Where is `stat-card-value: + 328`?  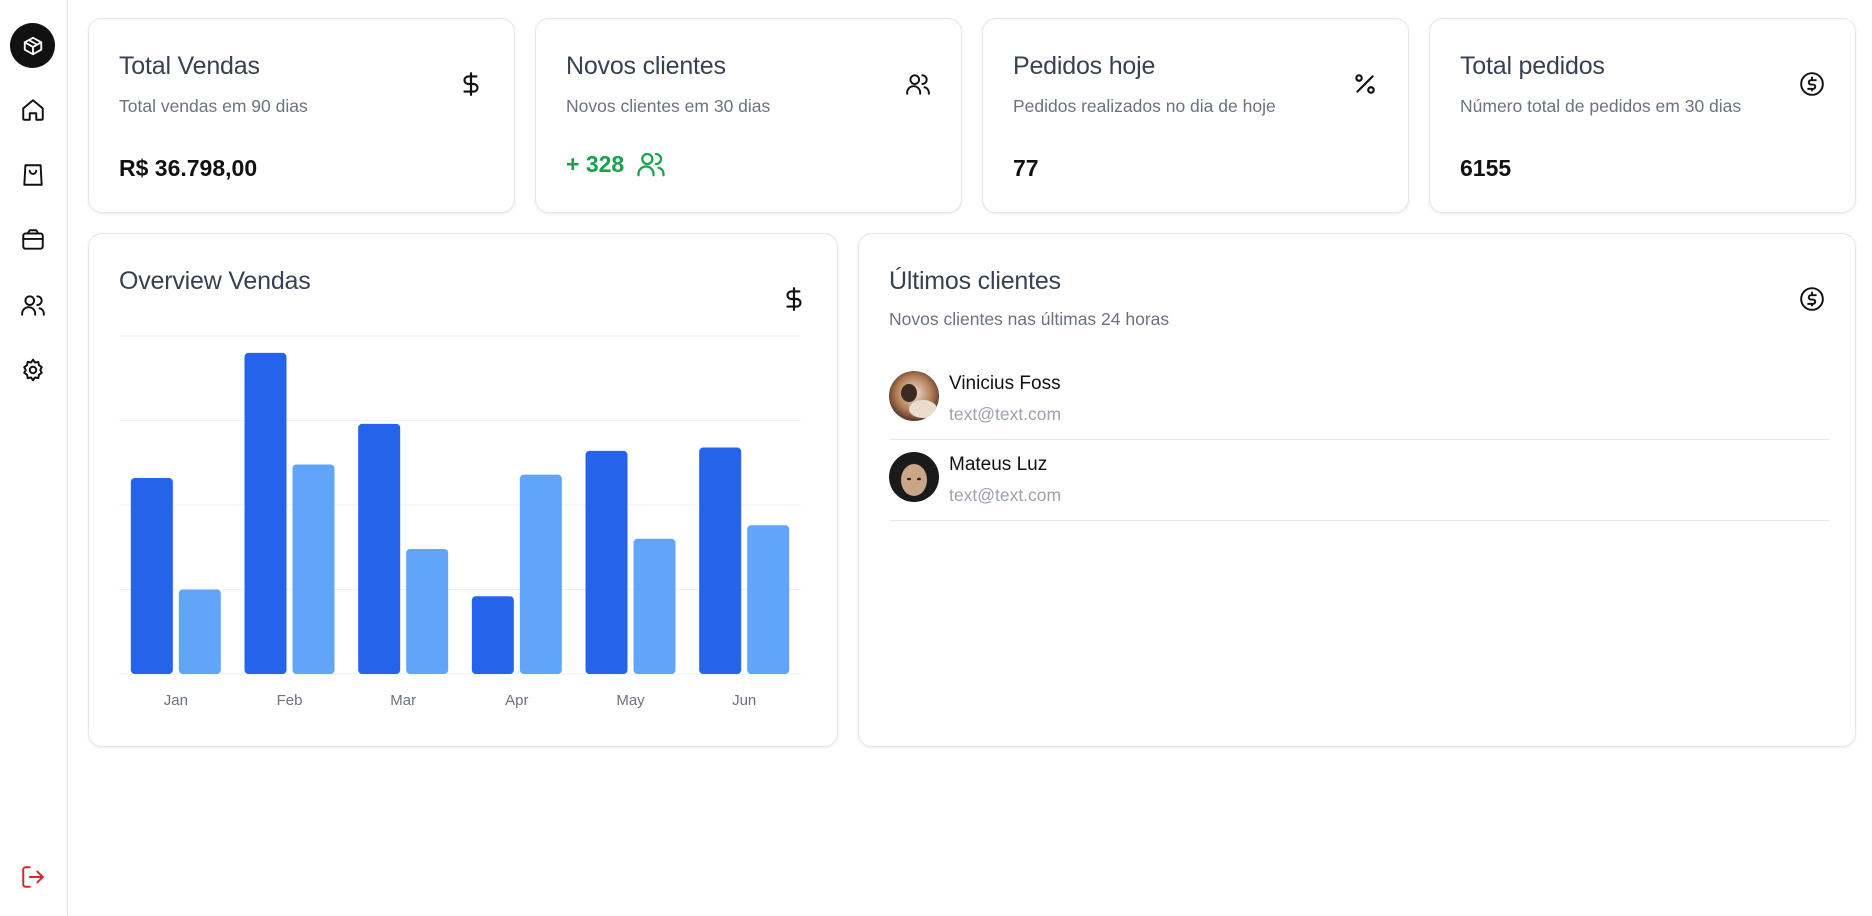
stat-card-value: + 328 is located at coordinates (595, 163).